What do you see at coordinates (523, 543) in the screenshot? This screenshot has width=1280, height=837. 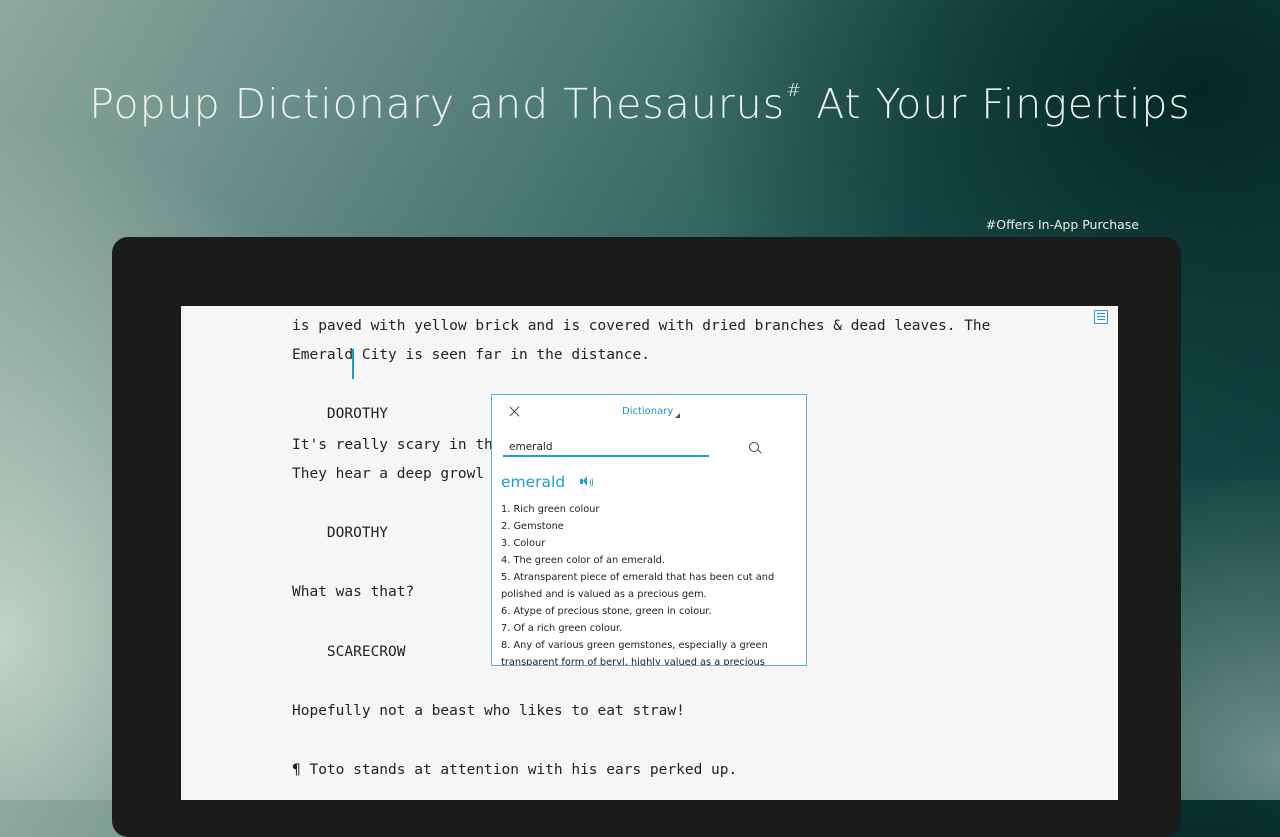 I see `definition-item: 3. Colour` at bounding box center [523, 543].